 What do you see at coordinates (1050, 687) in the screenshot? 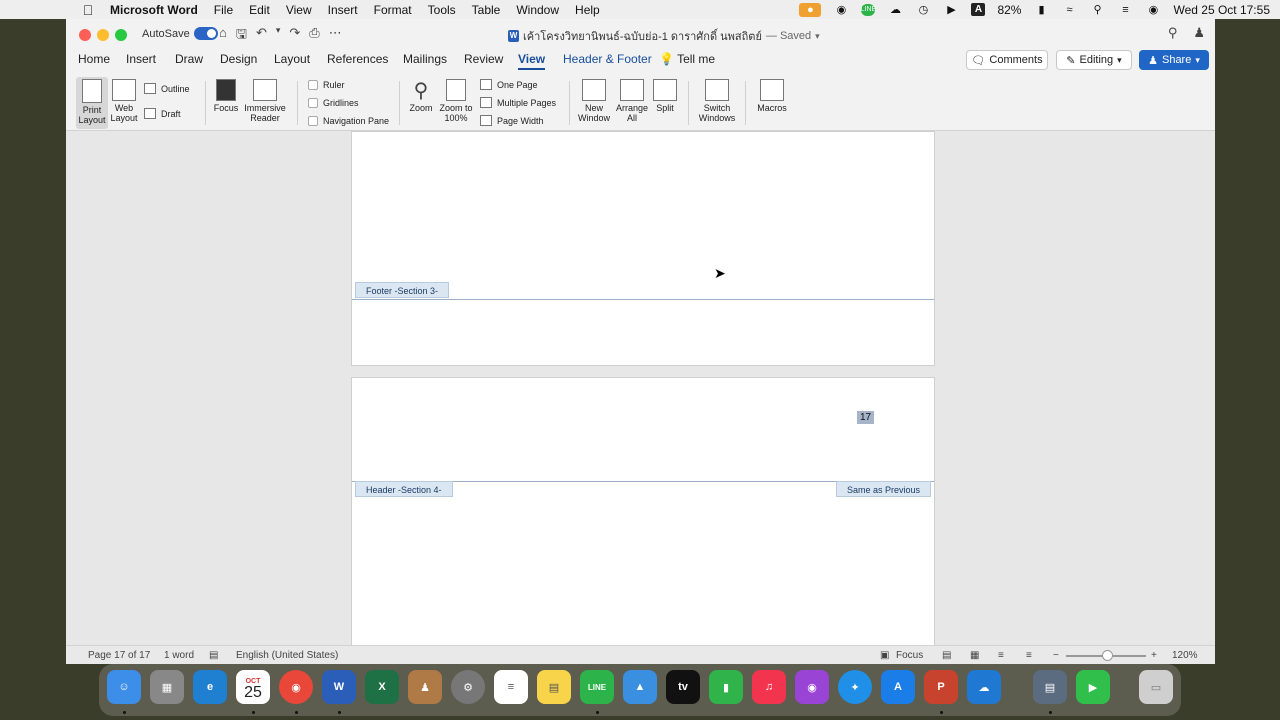
I see `preview-icon: ▤` at bounding box center [1050, 687].